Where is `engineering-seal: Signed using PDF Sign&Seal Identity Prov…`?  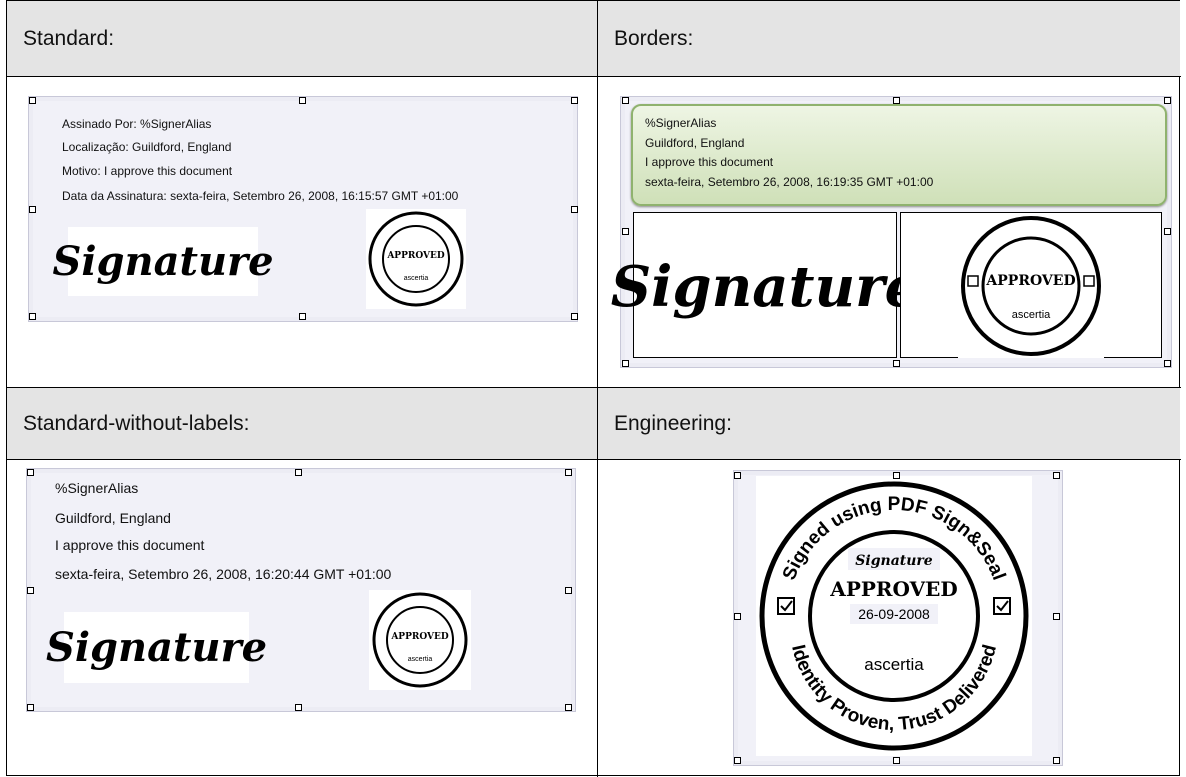 engineering-seal: Signed using PDF Sign&Seal Identity Prov… is located at coordinates (894, 616).